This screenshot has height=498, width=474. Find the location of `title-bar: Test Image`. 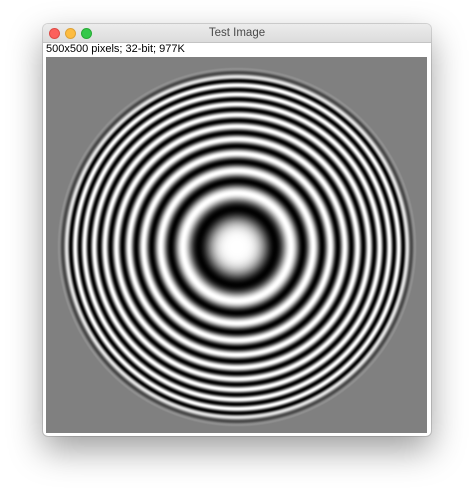

title-bar: Test Image is located at coordinates (237, 33).